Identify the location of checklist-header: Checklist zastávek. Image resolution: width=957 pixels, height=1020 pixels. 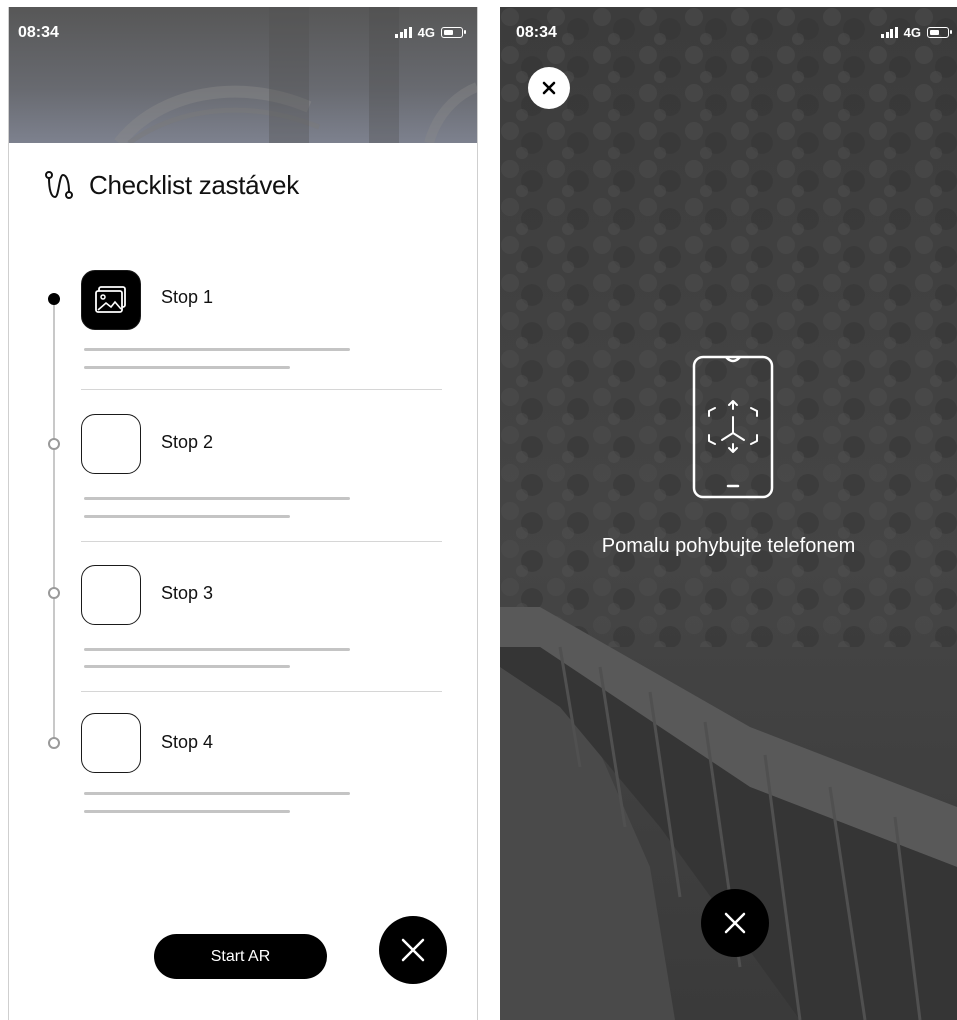
(171, 185).